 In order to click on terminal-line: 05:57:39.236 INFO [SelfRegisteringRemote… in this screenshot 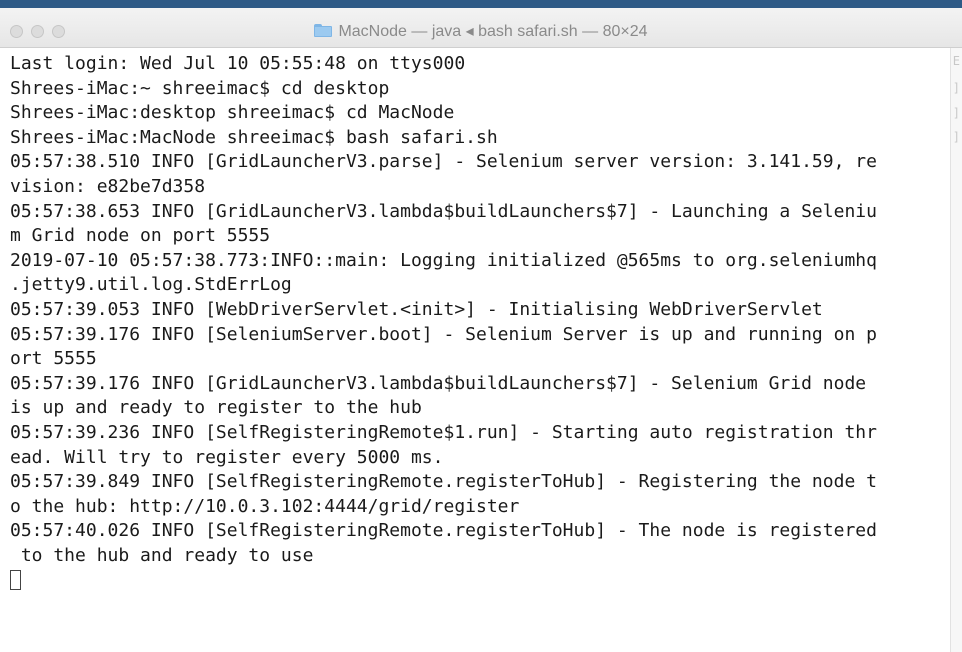, I will do `click(443, 432)`.